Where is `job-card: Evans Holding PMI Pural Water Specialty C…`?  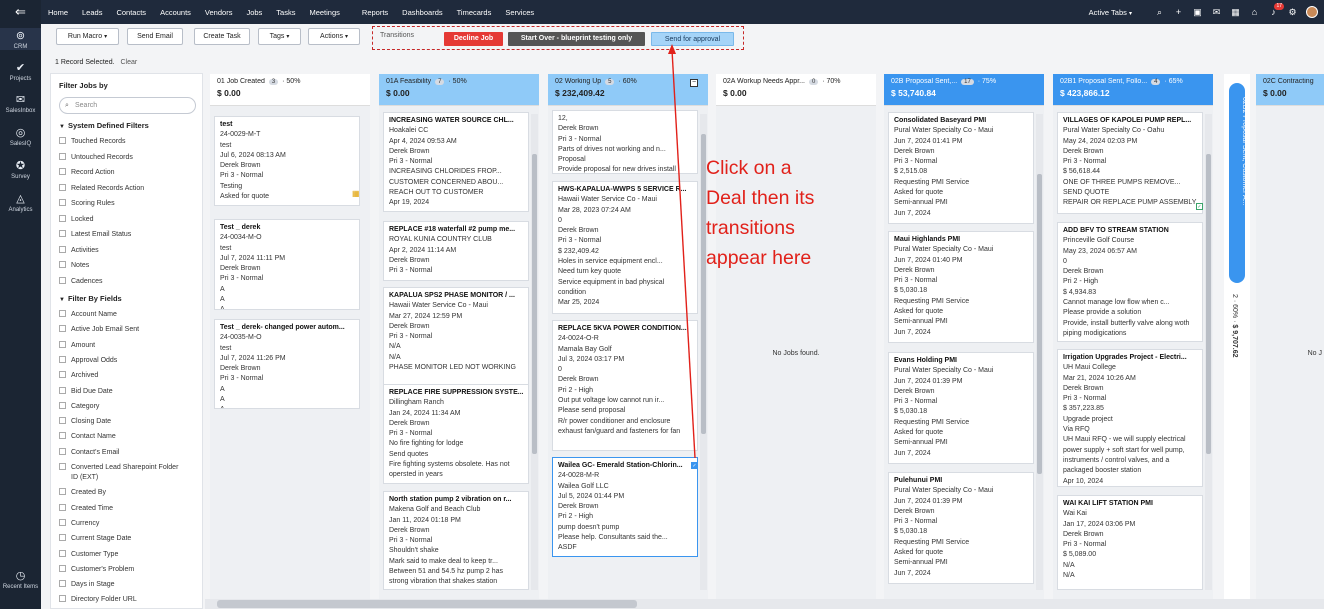 job-card: Evans Holding PMI Pural Water Specialty C… is located at coordinates (961, 408).